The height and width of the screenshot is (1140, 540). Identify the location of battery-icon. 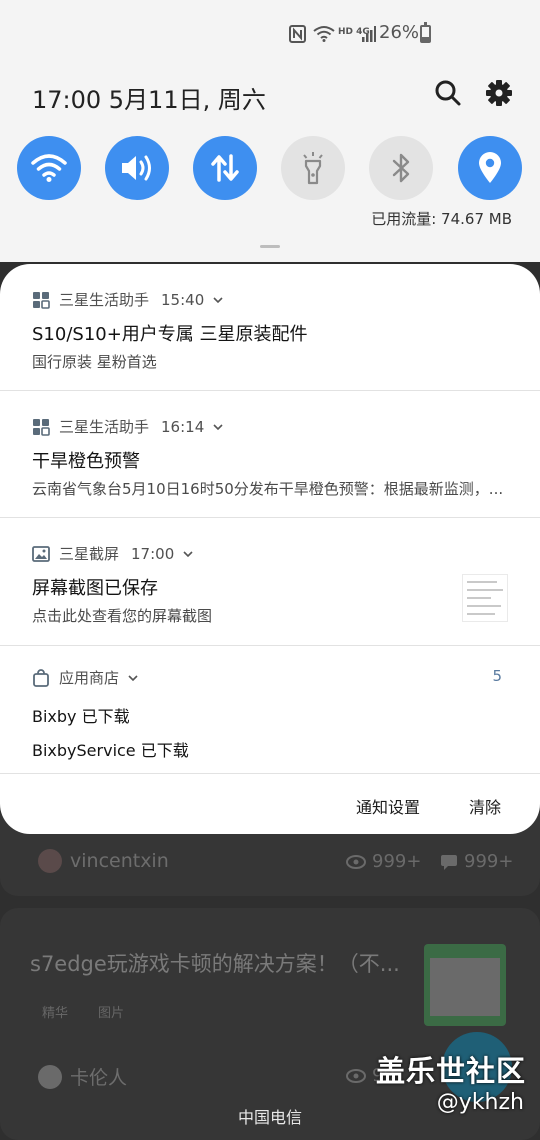
(425, 32).